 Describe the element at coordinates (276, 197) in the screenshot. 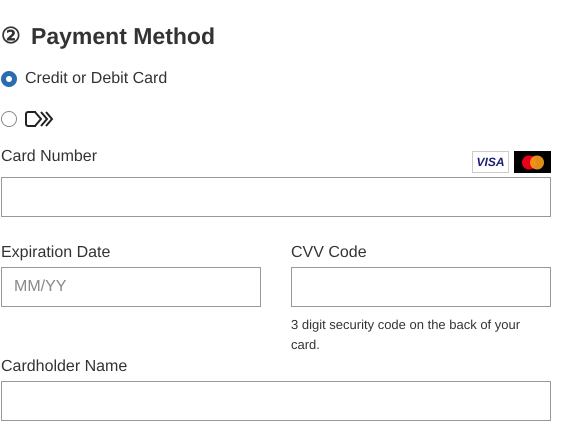

I see `card-number-field` at that location.